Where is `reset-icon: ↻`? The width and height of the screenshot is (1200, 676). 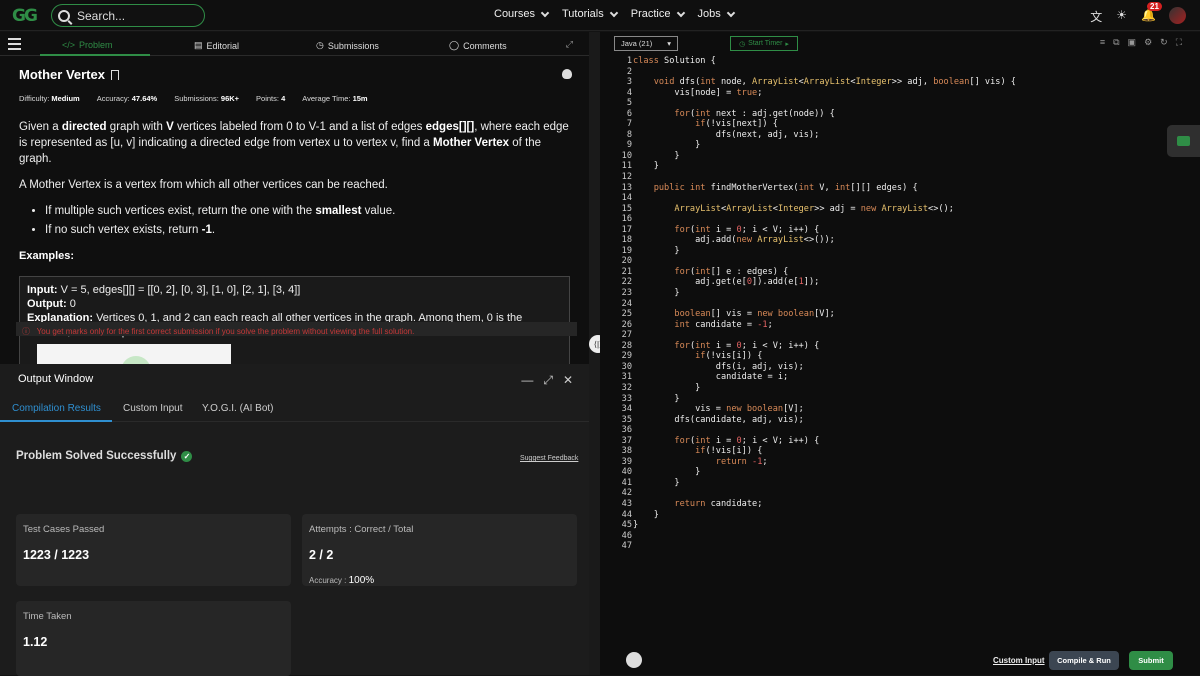
reset-icon: ↻ is located at coordinates (1164, 42).